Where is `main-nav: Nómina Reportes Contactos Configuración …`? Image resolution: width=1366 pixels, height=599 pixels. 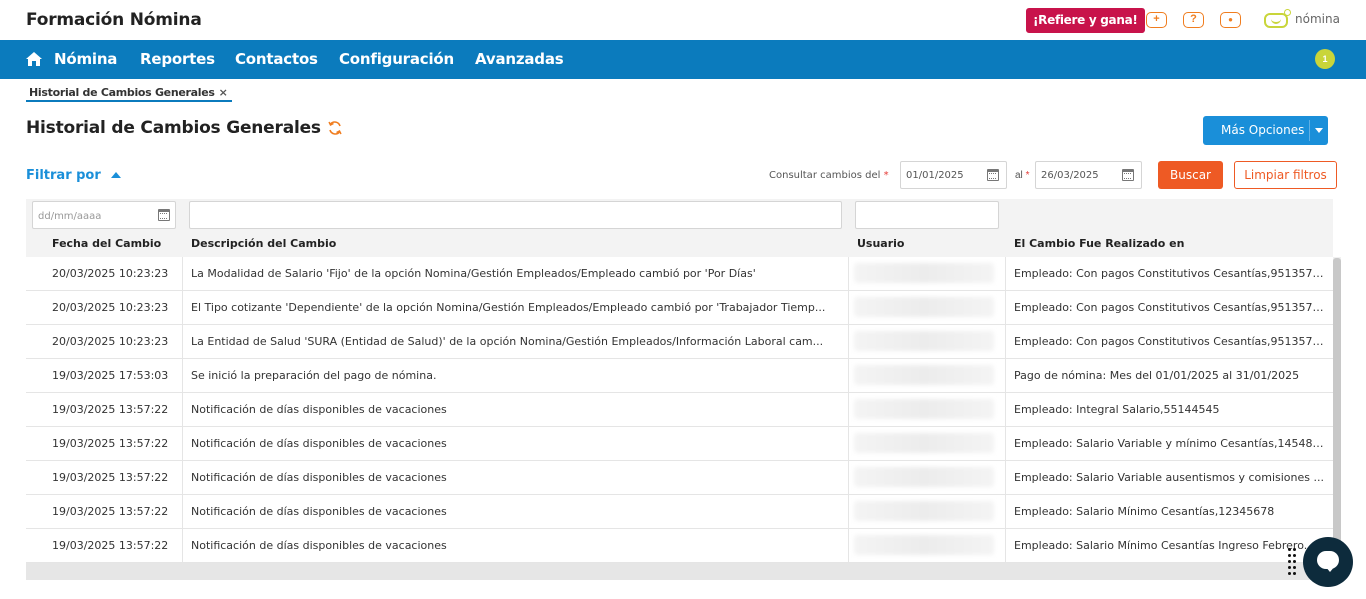
main-nav: Nómina Reportes Contactos Configuración … is located at coordinates (683, 59).